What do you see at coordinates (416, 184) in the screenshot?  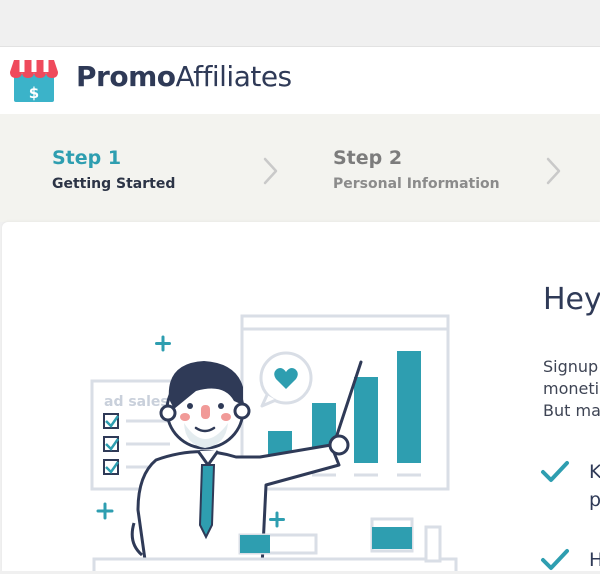 I see `step-2-label: Personal Information` at bounding box center [416, 184].